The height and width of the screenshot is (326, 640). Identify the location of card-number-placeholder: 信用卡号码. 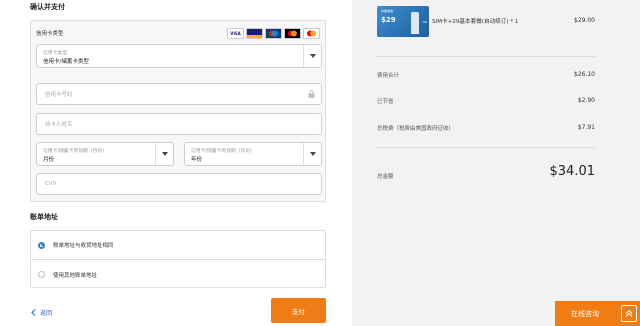
(59, 95).